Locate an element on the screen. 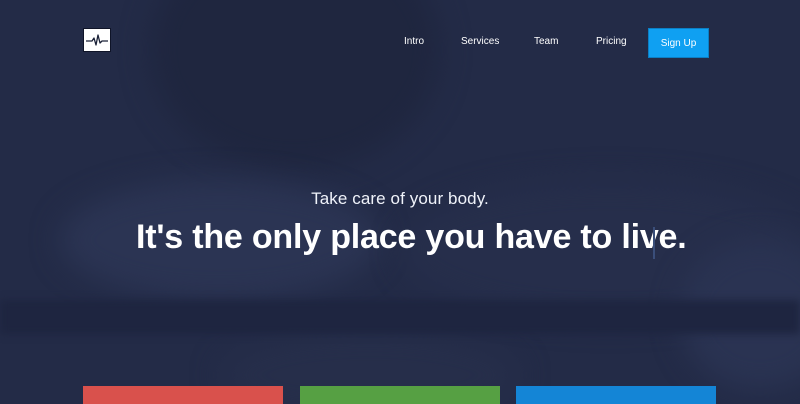 The image size is (800, 404). site-logo is located at coordinates (97, 40).